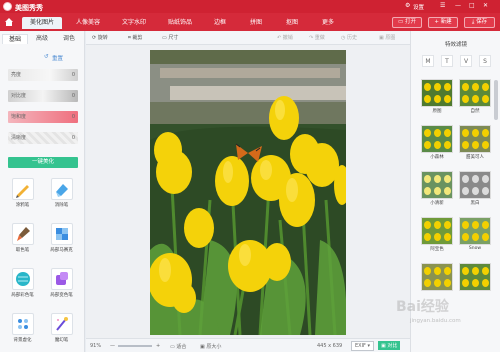 This screenshot has height=352, width=500. What do you see at coordinates (422, 307) in the screenshot?
I see `watermark: Bai经验` at bounding box center [422, 307].